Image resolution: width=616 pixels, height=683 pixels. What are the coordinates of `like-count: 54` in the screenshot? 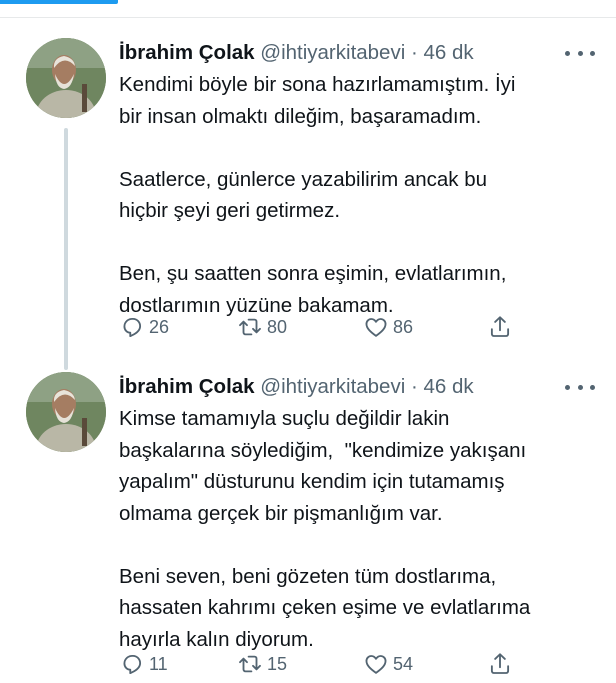 It's located at (403, 663).